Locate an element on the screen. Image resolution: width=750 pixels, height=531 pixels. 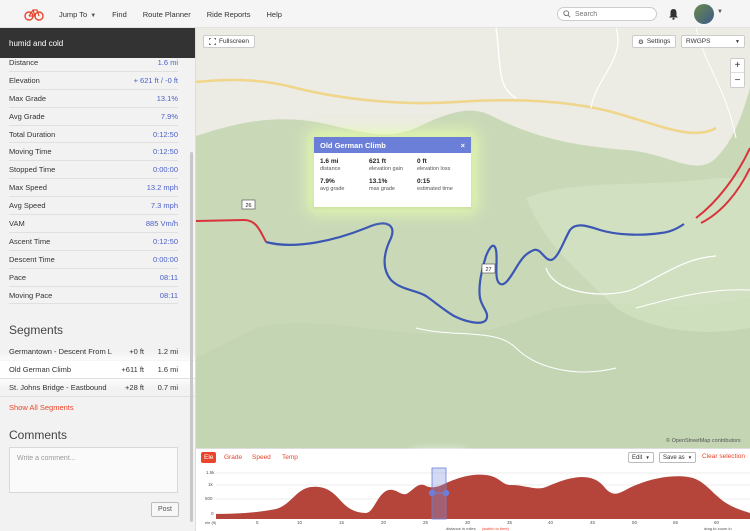
post-button: Post is located at coordinates (165, 509).